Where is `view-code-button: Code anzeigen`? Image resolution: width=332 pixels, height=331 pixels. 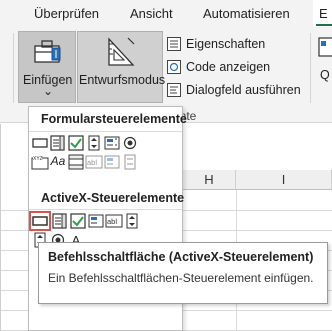
view-code-button: Code anzeigen is located at coordinates (218, 67).